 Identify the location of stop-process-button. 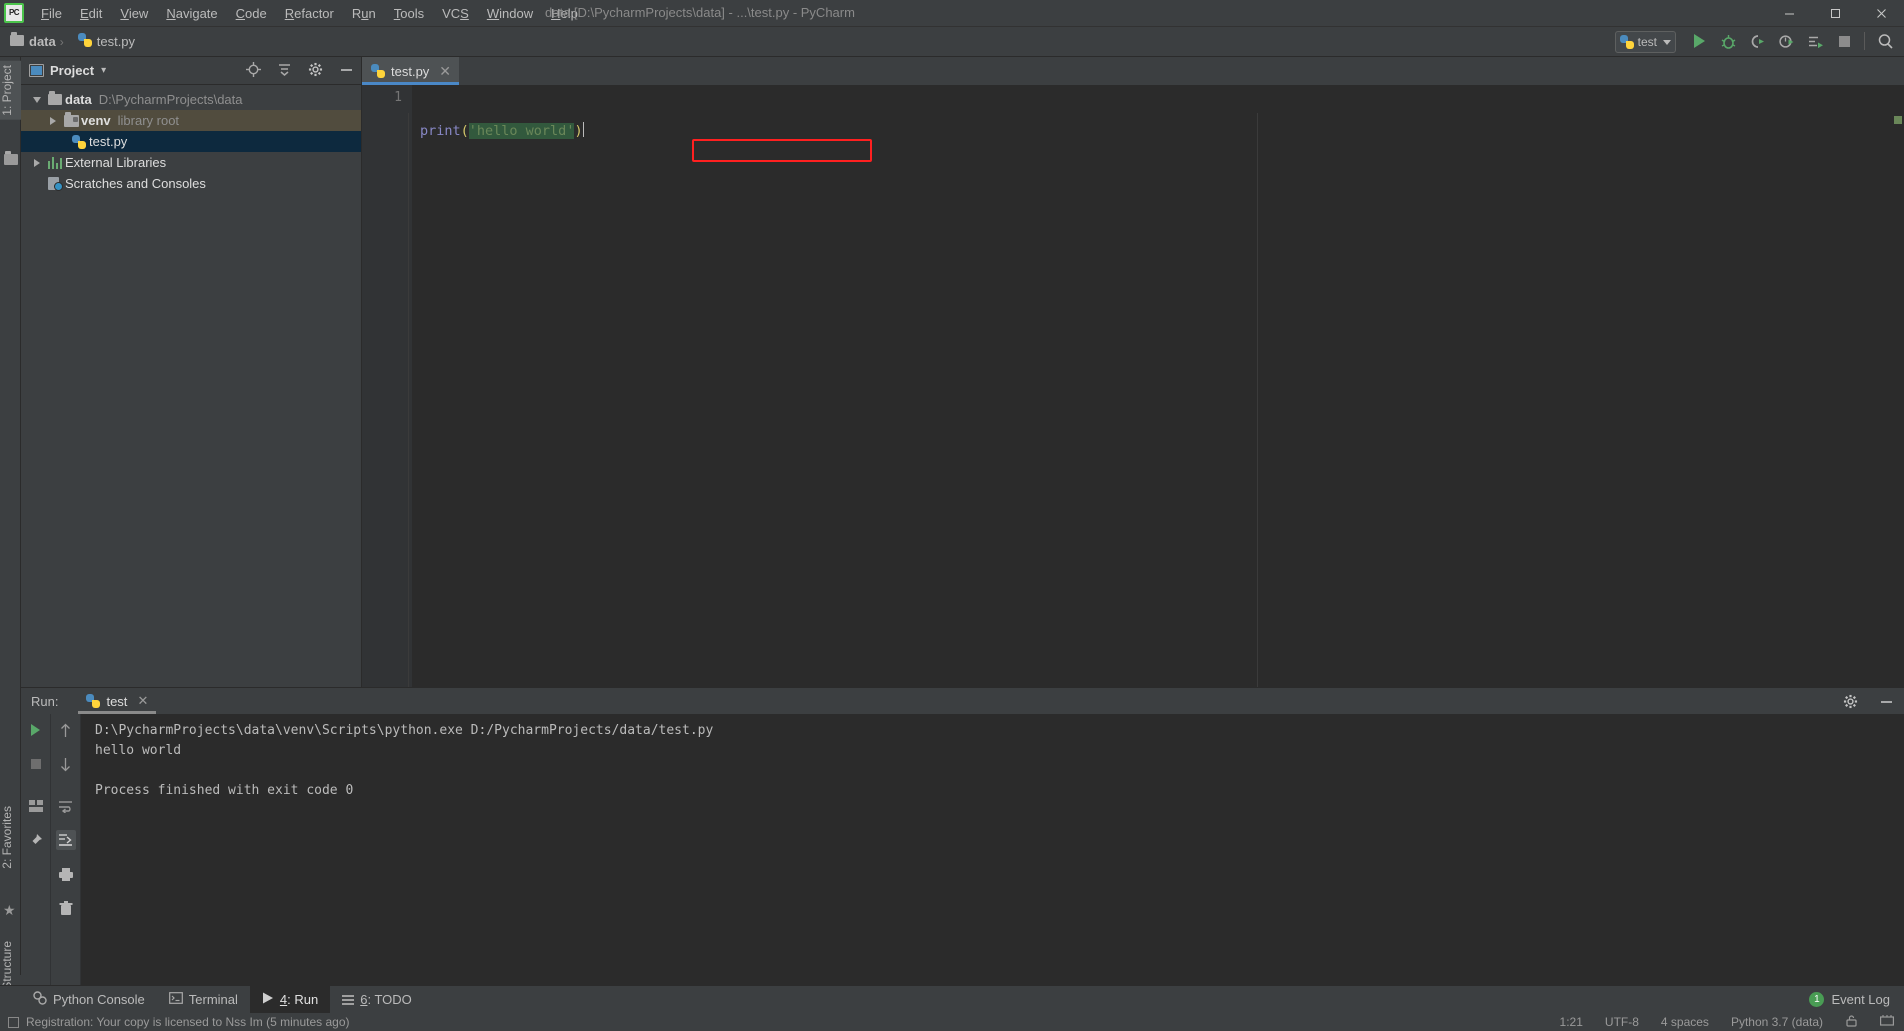
(36, 764).